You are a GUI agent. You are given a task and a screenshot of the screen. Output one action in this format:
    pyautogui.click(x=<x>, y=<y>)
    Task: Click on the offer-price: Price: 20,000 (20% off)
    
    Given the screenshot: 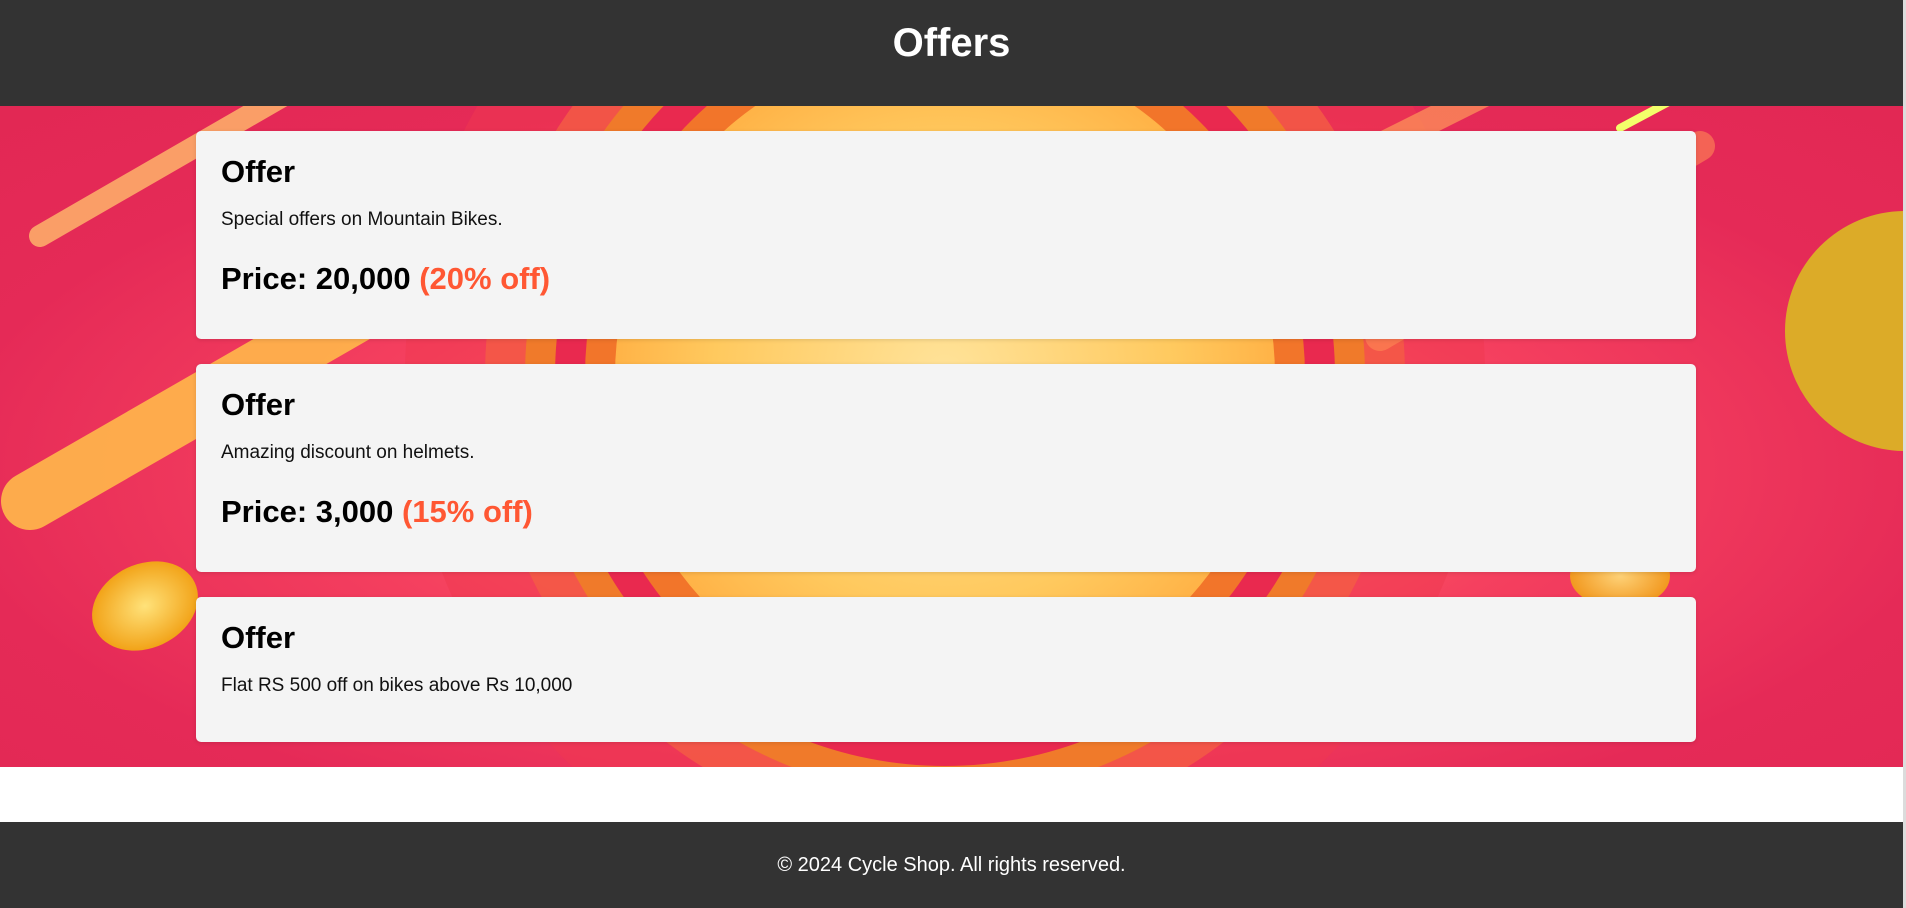 What is the action you would take?
    pyautogui.click(x=946, y=278)
    